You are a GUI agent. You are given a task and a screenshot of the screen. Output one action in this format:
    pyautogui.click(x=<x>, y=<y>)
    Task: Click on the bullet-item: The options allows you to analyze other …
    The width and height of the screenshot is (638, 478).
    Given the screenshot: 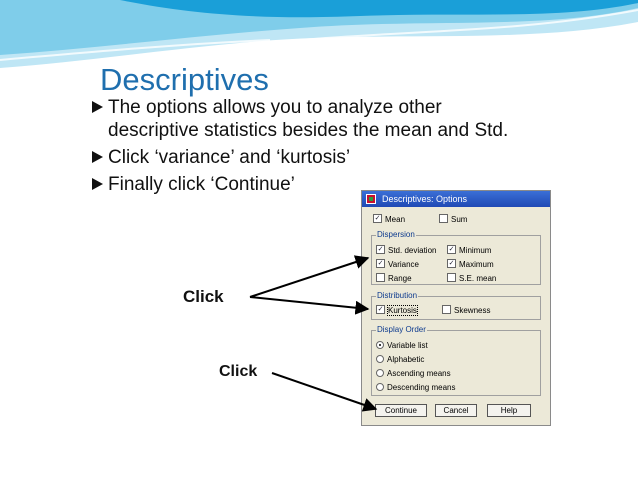 What is the action you would take?
    pyautogui.click(x=332, y=119)
    